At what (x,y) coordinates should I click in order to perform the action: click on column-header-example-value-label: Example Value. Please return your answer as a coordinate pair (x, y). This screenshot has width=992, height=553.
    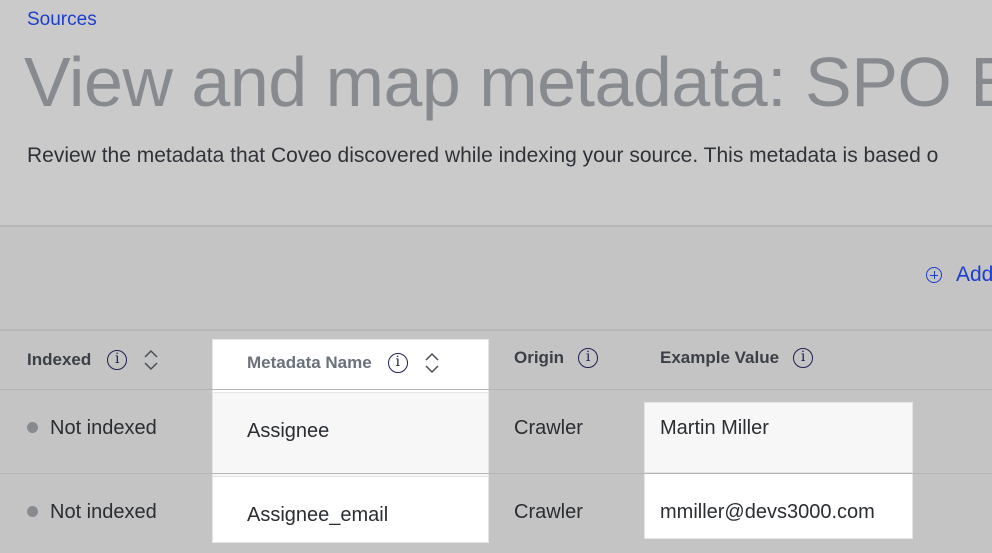
    Looking at the image, I should click on (720, 357).